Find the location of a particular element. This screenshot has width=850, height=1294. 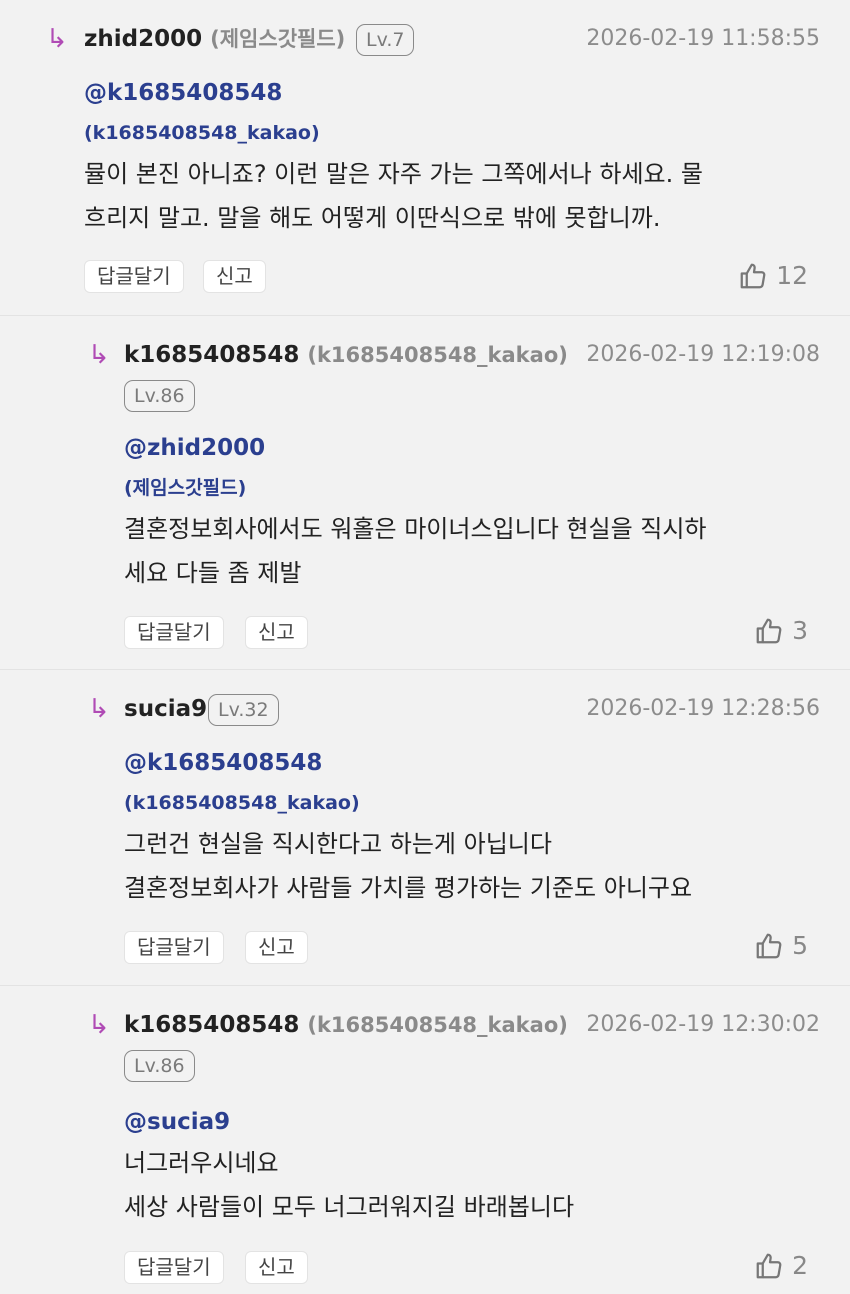

comment-line: 세요 다들 좀 제발 is located at coordinates (213, 573).